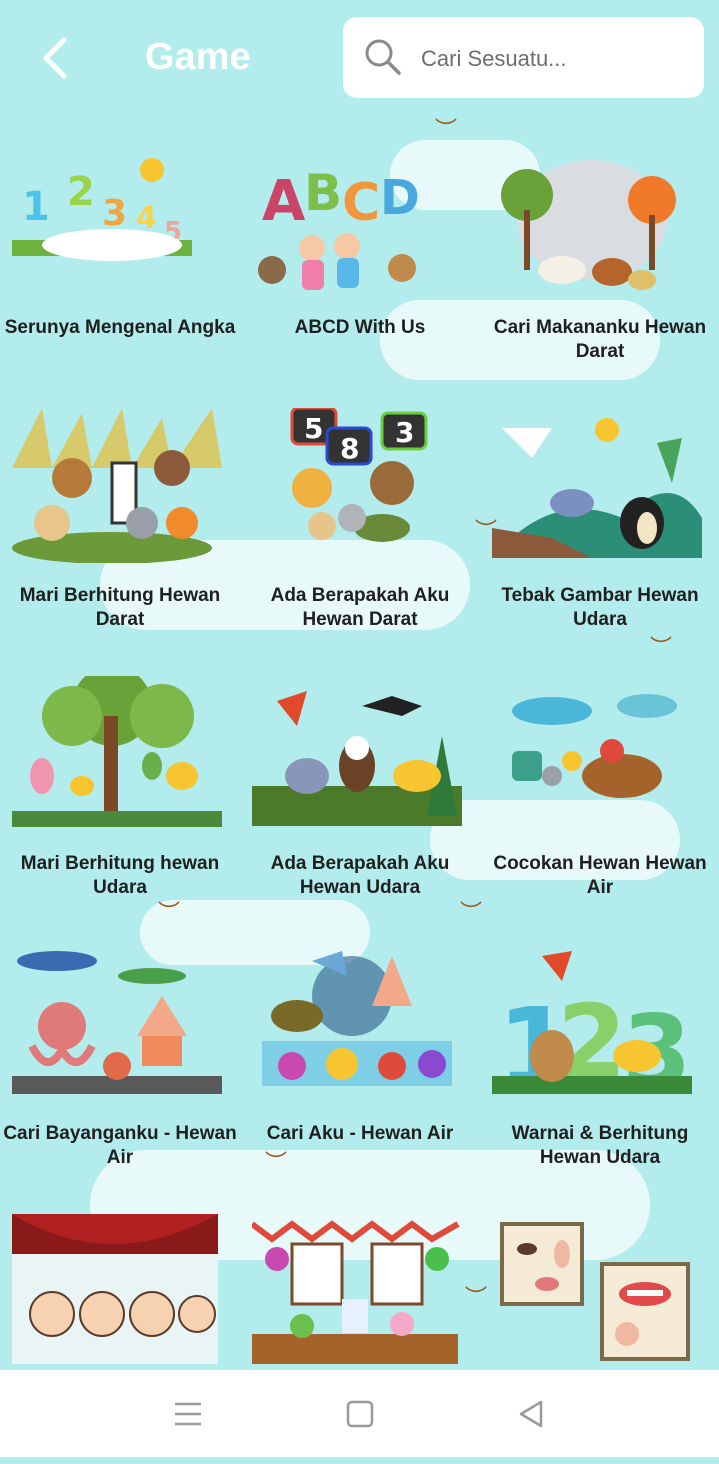 Image resolution: width=719 pixels, height=1464 pixels. I want to click on game-card-label: ABCD With Us, so click(360, 327).